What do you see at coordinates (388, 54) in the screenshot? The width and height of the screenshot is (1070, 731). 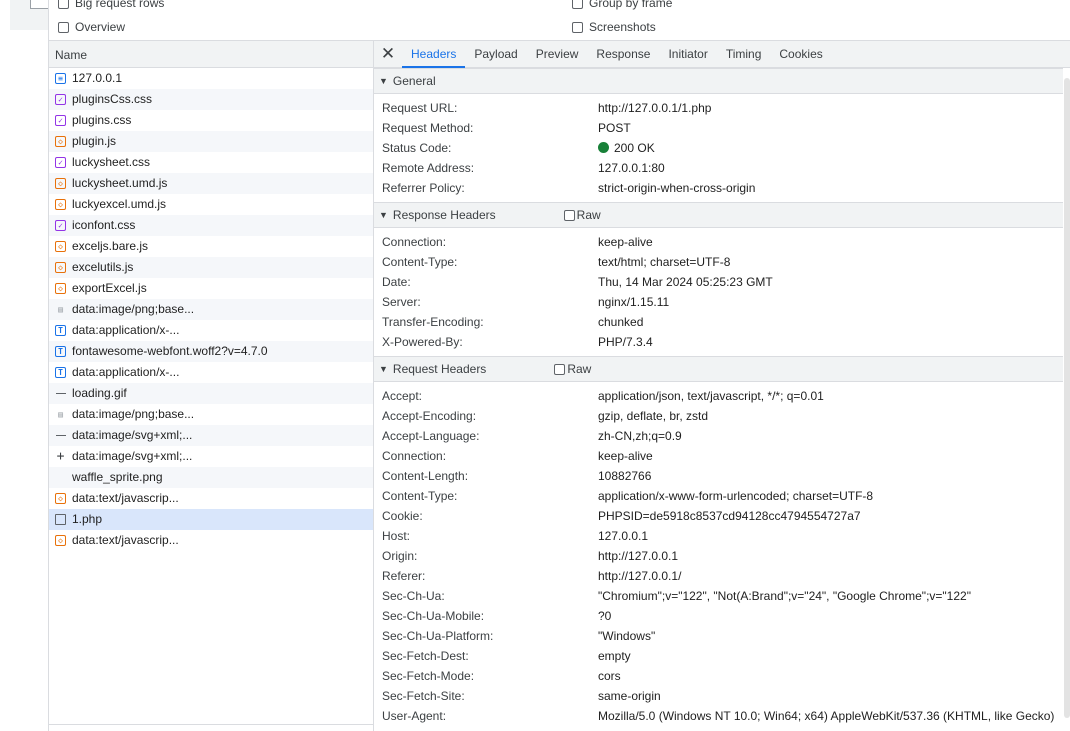 I see `close-icon: ✕` at bounding box center [388, 54].